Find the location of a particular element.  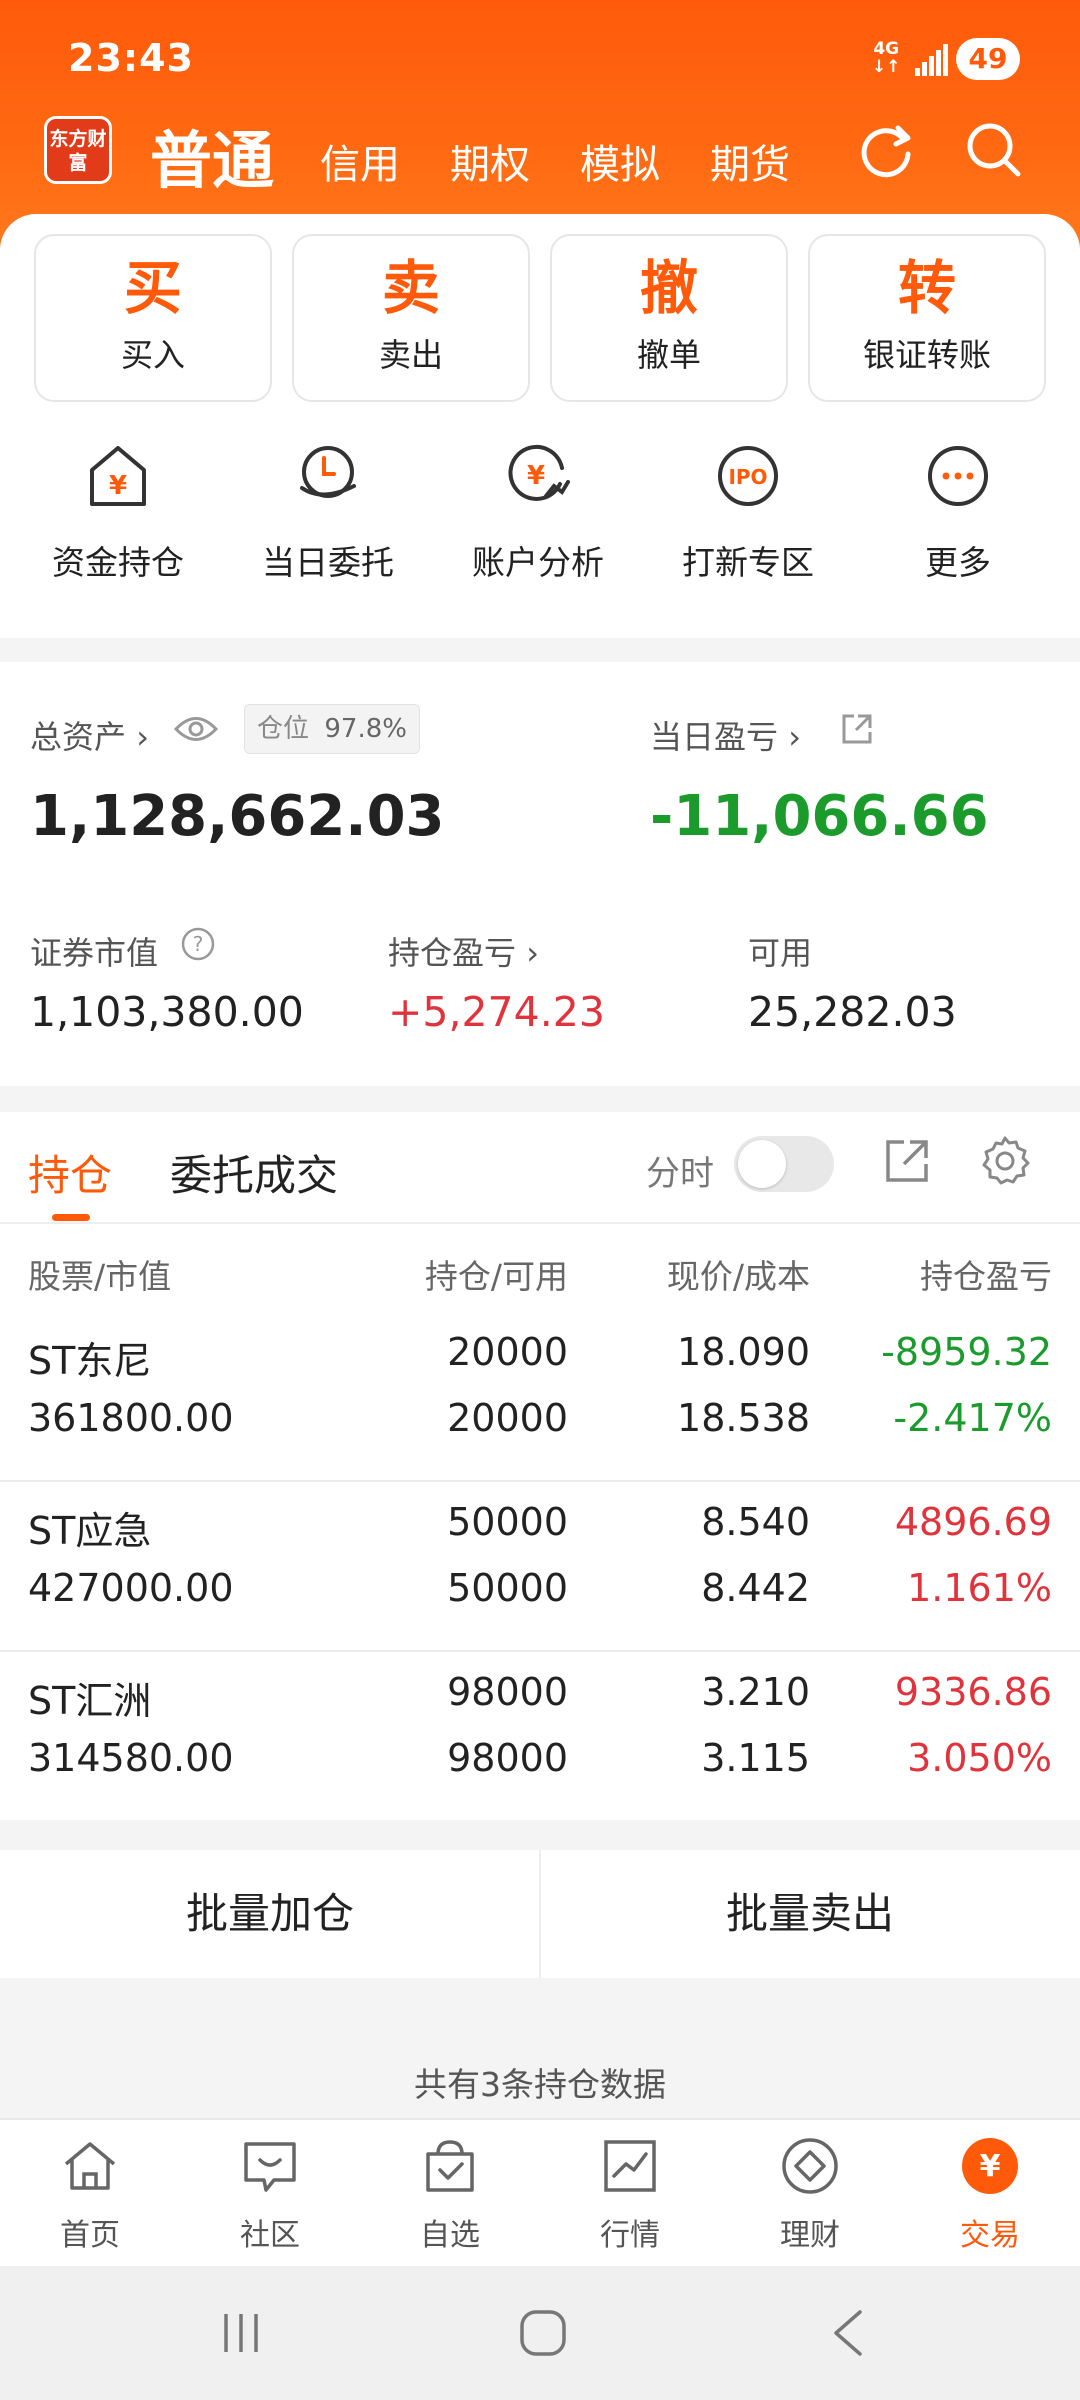

position-qty: 98000 is located at coordinates (507, 1692).